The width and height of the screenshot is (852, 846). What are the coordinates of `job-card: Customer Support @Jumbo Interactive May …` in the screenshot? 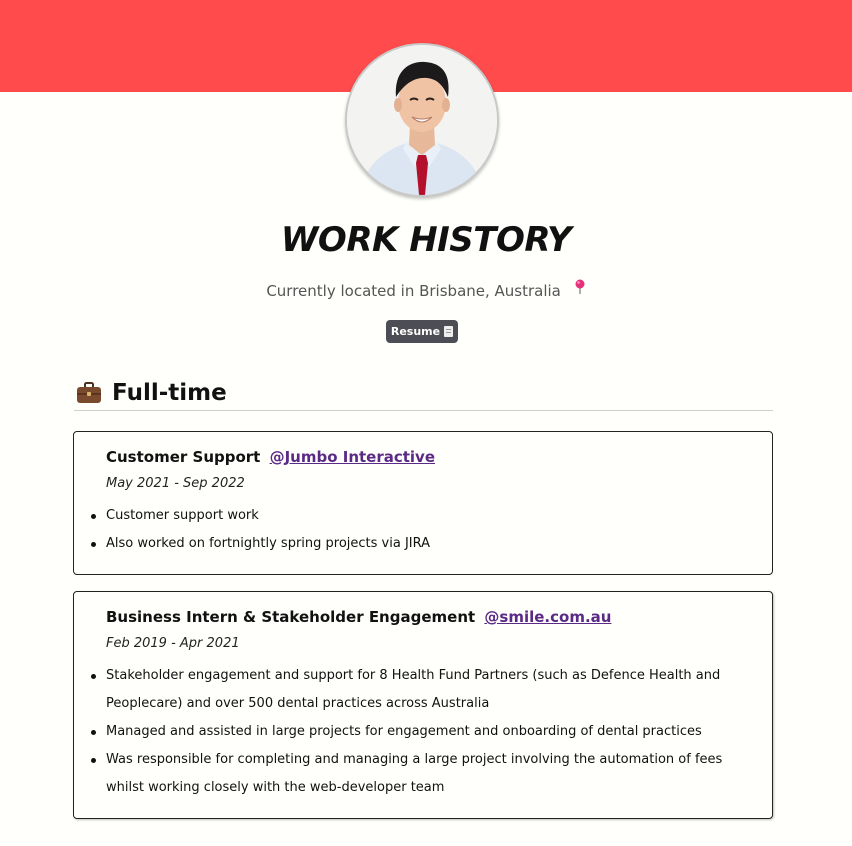 It's located at (423, 503).